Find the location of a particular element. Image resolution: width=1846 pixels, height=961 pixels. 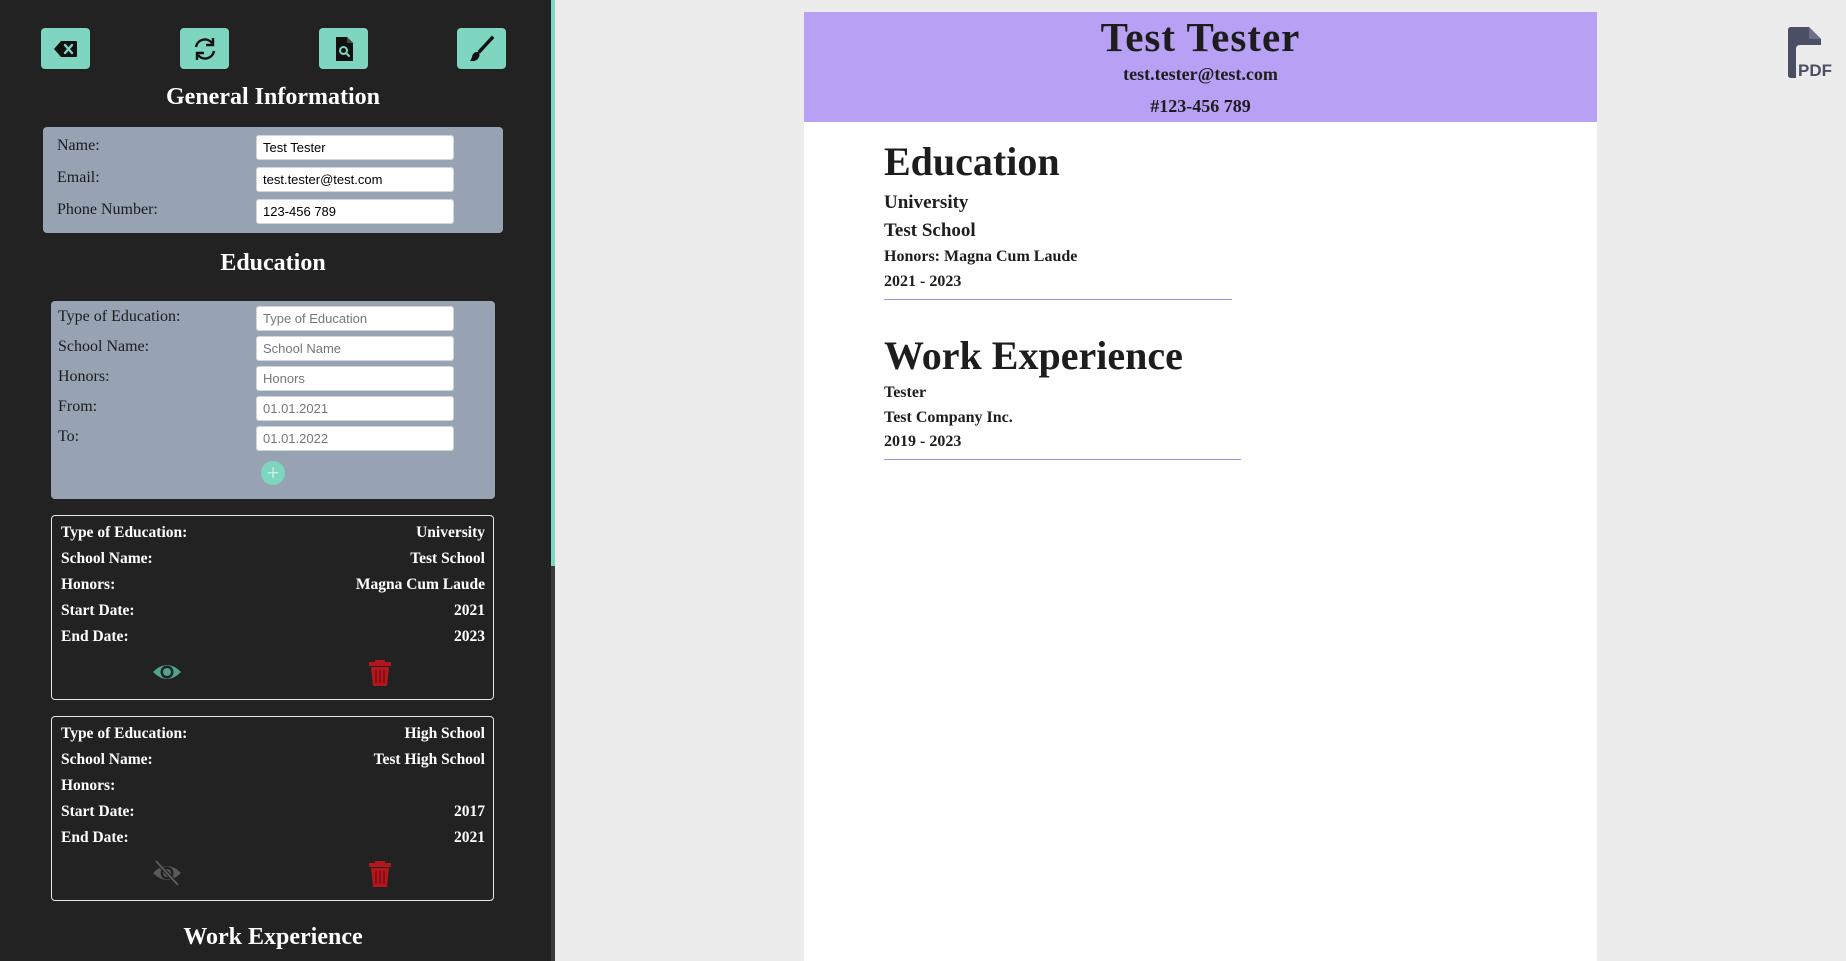

resume-education-honors: Honors: Magna Cum Laude is located at coordinates (981, 256).